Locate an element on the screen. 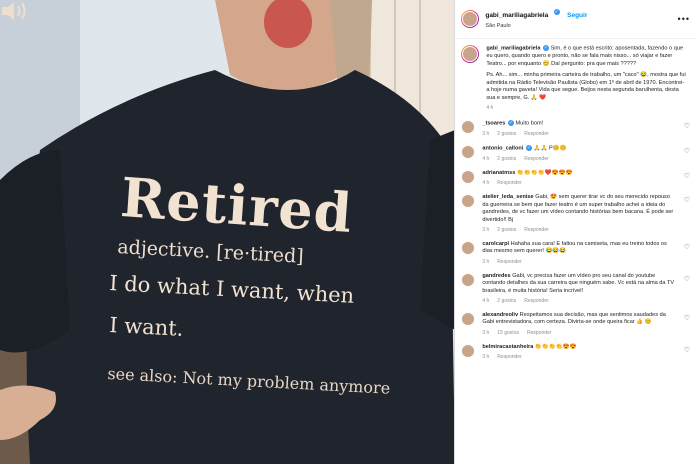  comment-username: alexandreoliv is located at coordinates (500, 315).